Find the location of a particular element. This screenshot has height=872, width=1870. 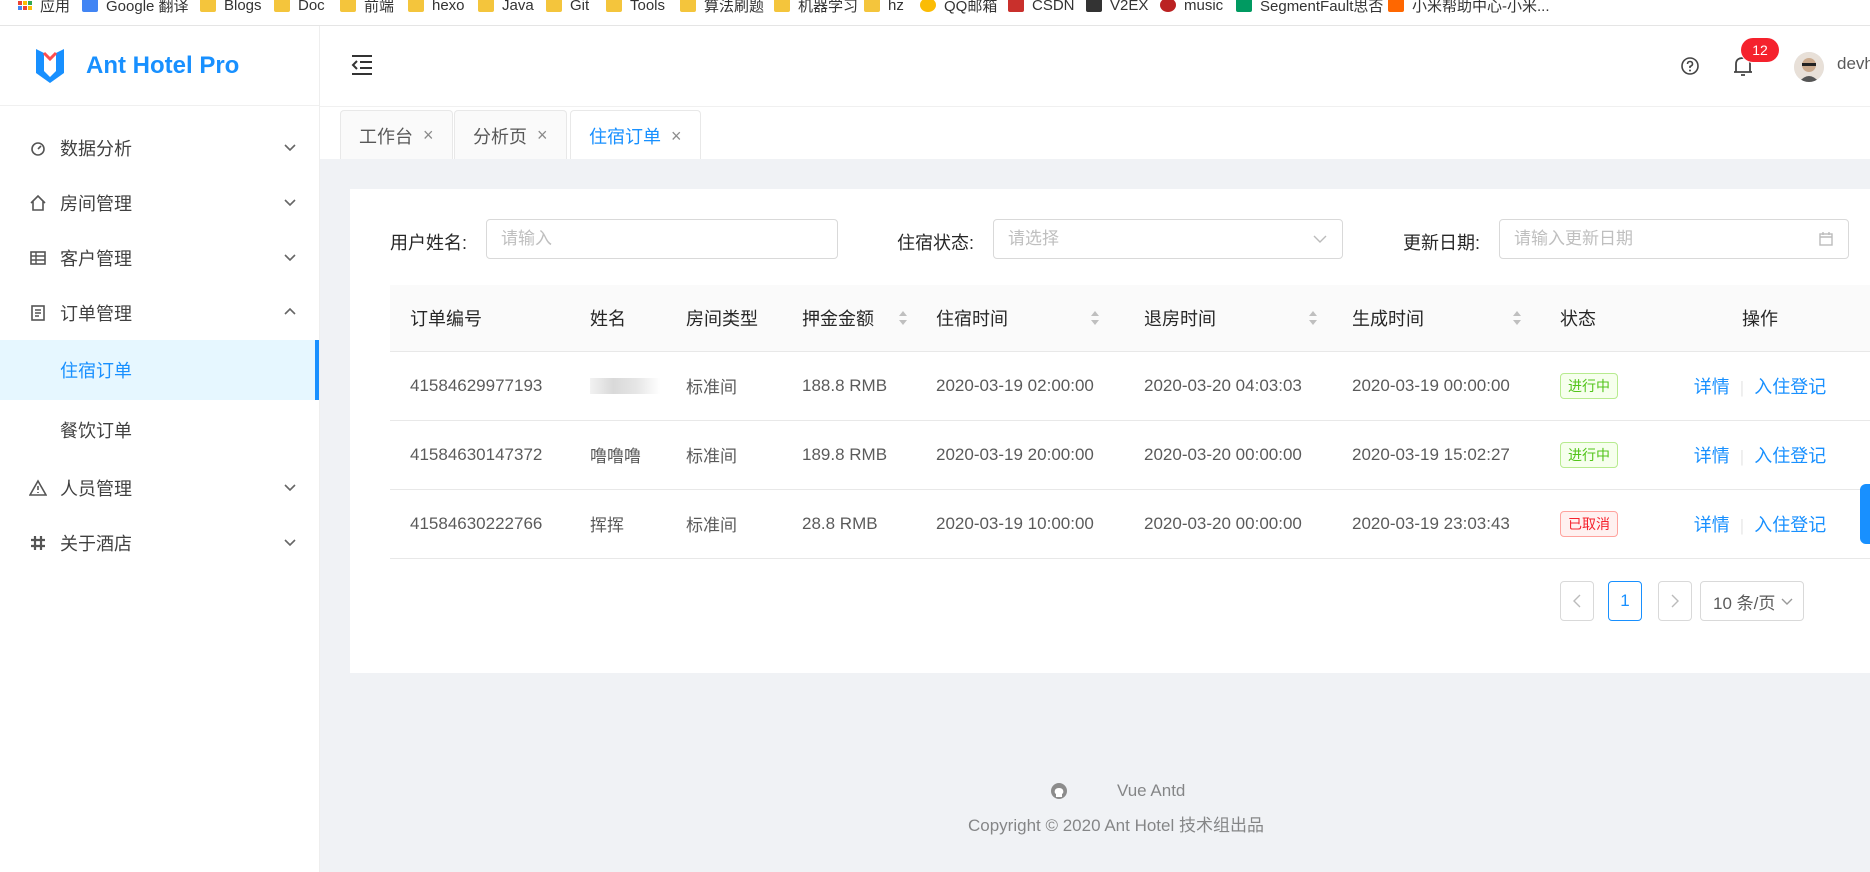

bookmark-label: Google 翻译 is located at coordinates (147, 7).